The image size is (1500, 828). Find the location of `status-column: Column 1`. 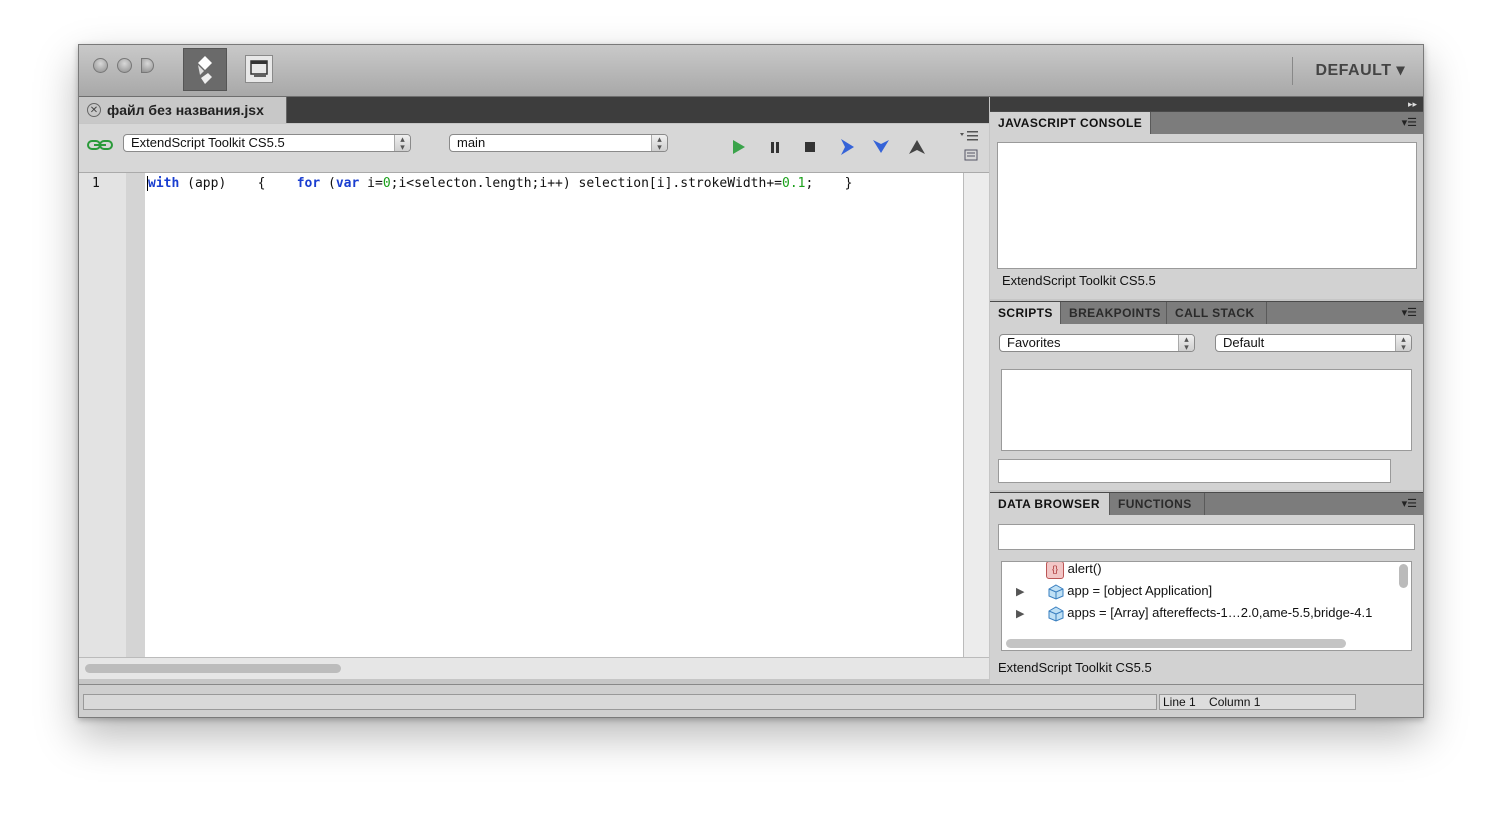

status-column: Column 1 is located at coordinates (1235, 702).